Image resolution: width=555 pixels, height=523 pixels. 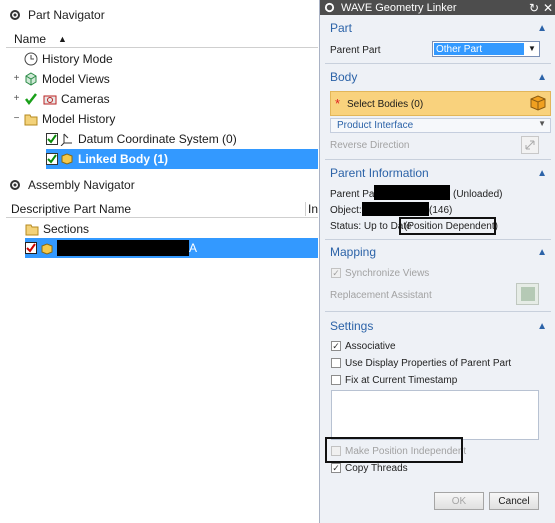 I want to click on tree-item-history-mode: History Mode, so click(x=68, y=59).